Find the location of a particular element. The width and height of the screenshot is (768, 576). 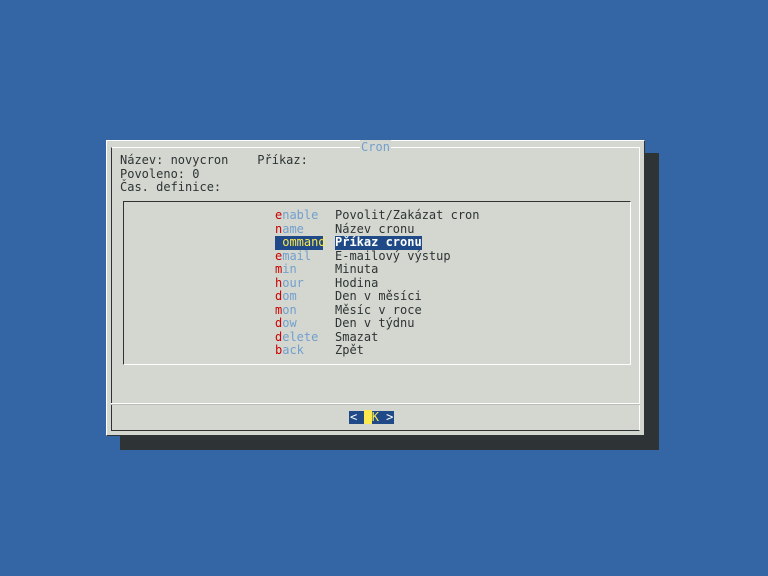

button-separator is located at coordinates (375, 404).